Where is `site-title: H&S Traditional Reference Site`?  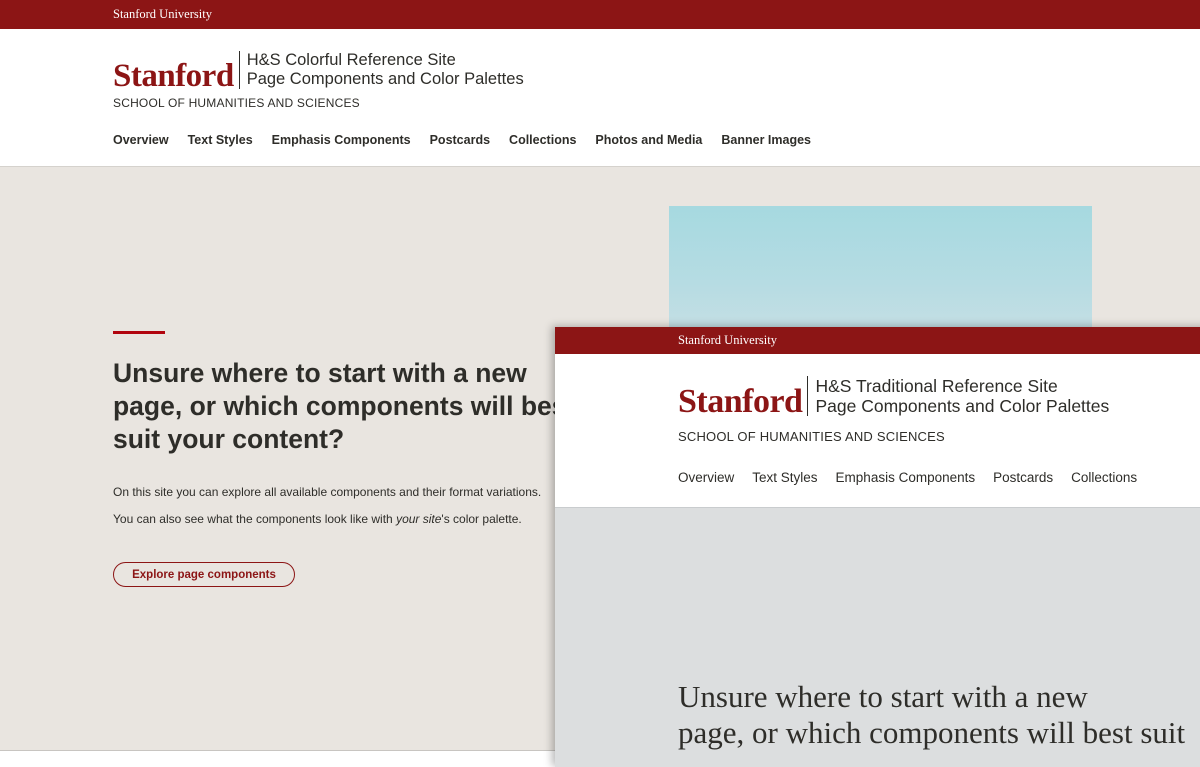 site-title: H&S Traditional Reference Site is located at coordinates (936, 386).